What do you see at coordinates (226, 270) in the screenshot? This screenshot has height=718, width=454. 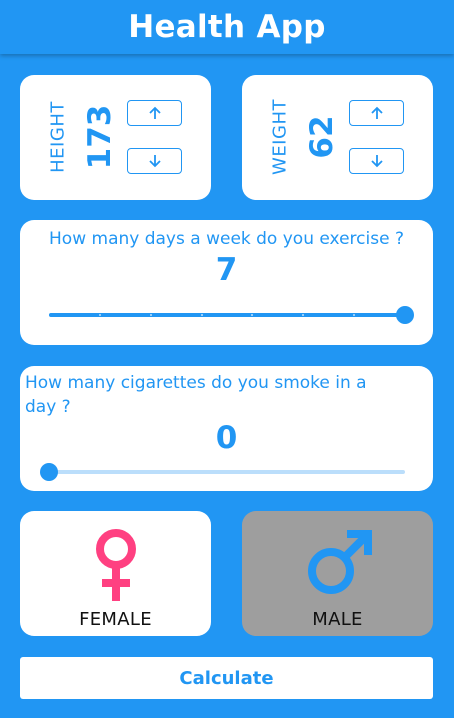 I see `exercise-value: 7` at bounding box center [226, 270].